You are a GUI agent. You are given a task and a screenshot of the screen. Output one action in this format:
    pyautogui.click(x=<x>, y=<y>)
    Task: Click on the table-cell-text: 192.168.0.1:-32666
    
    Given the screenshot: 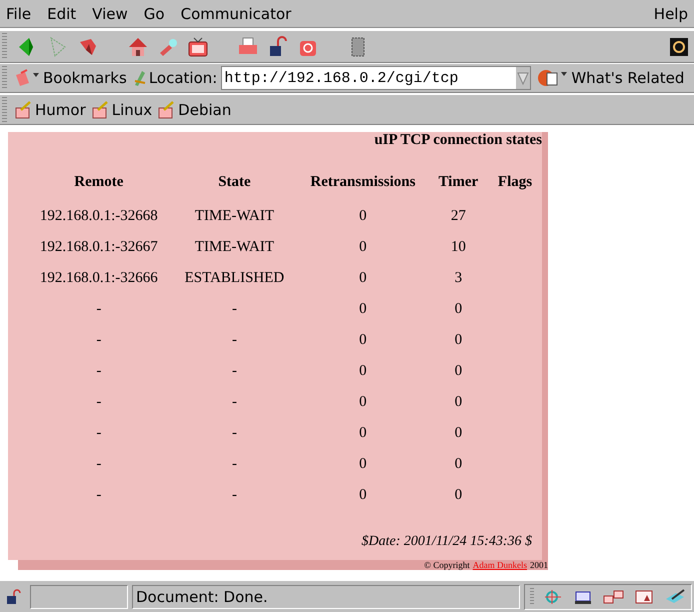 What is the action you would take?
    pyautogui.click(x=98, y=278)
    